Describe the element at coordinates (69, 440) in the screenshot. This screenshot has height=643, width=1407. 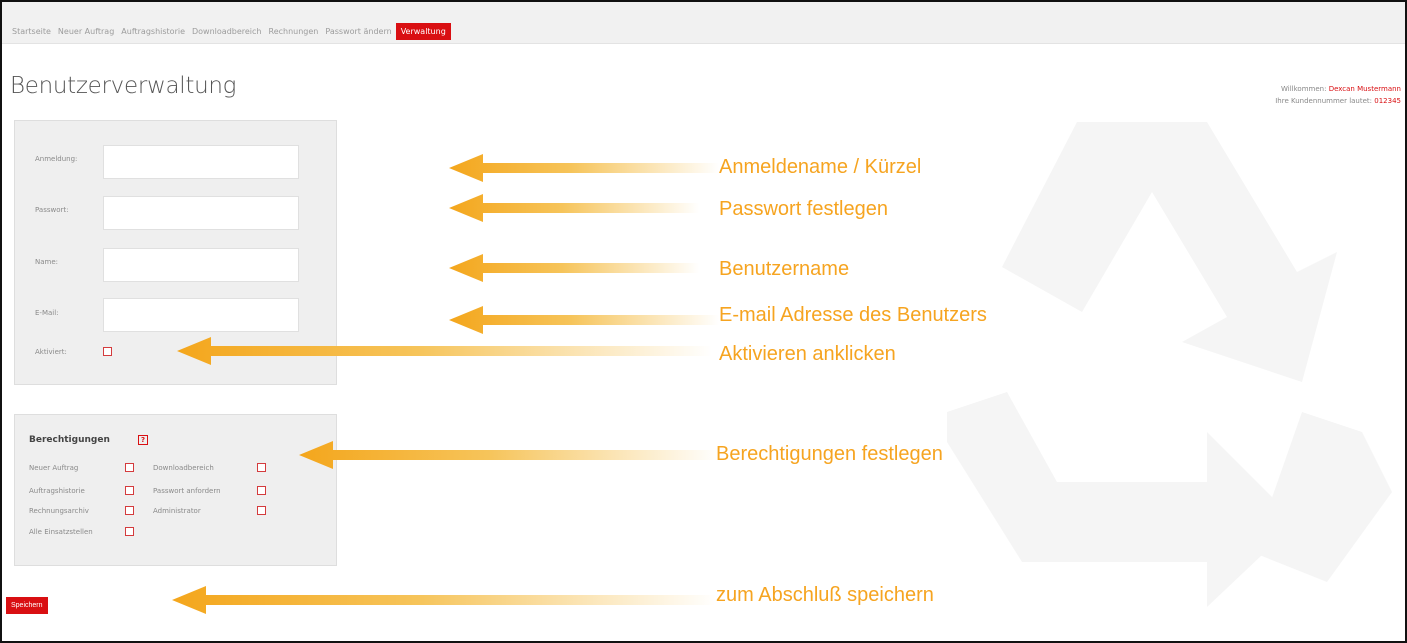
I see `permissions-title: Berechtigungen` at that location.